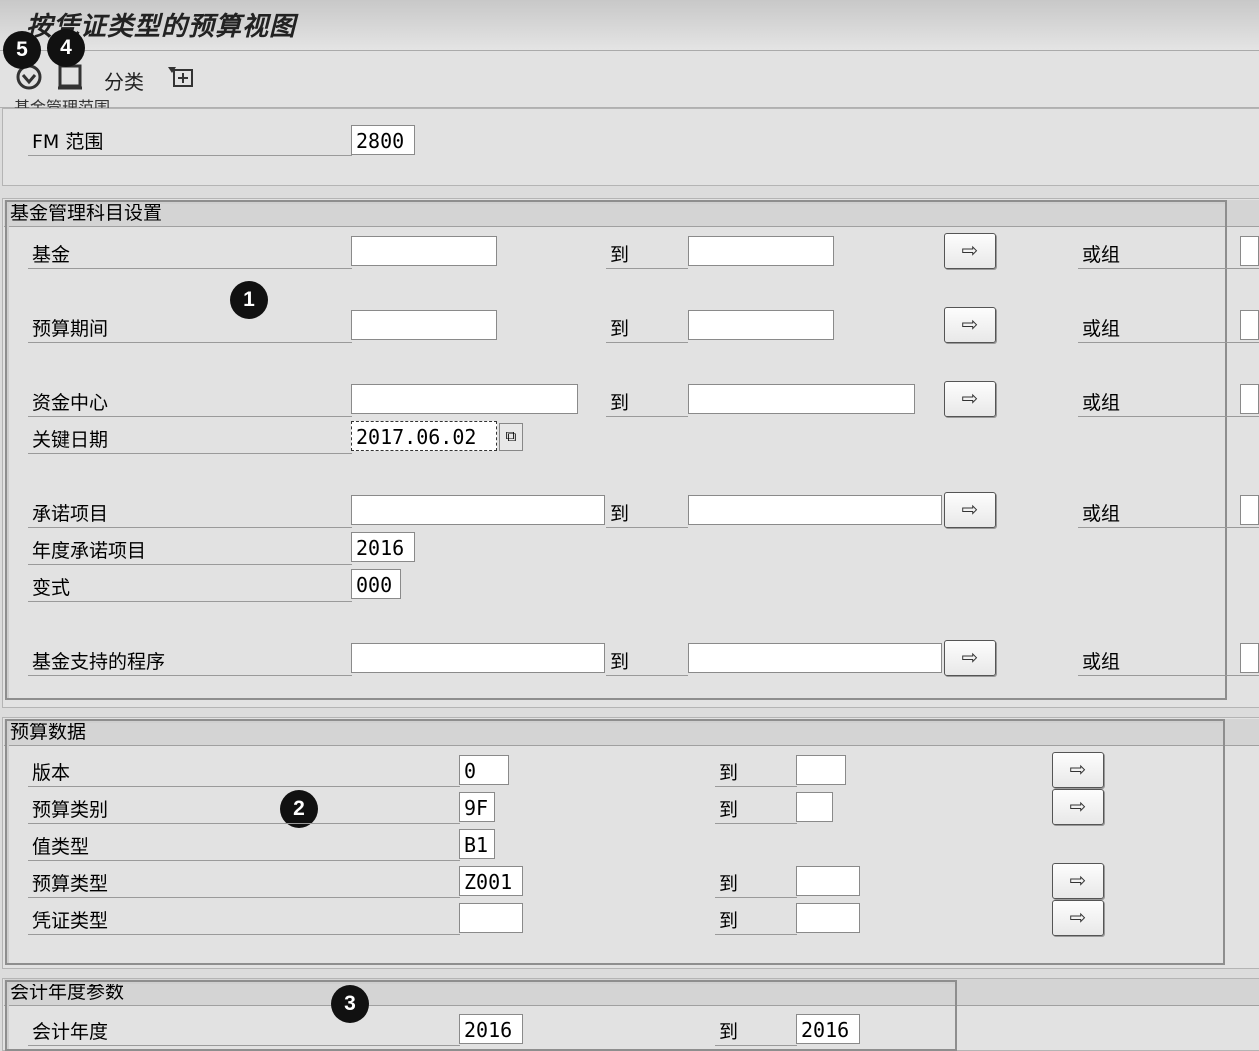 This screenshot has width=1259, height=1051. I want to click on funds-center-label: 资金中心, so click(190, 402).